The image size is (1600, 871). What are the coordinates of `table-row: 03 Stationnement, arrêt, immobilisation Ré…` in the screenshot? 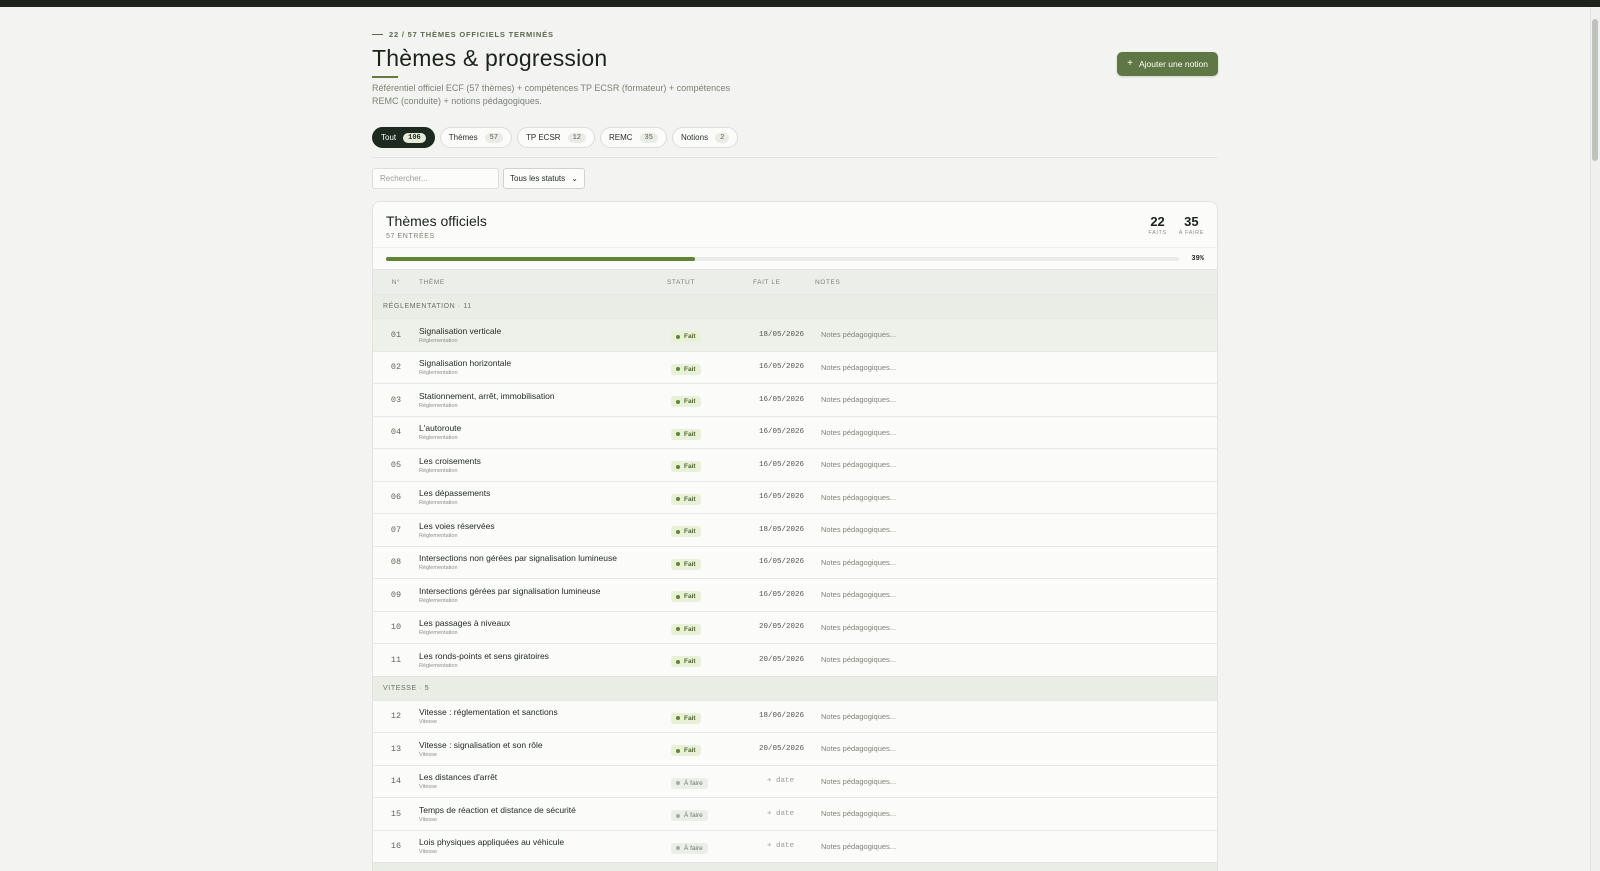 It's located at (795, 399).